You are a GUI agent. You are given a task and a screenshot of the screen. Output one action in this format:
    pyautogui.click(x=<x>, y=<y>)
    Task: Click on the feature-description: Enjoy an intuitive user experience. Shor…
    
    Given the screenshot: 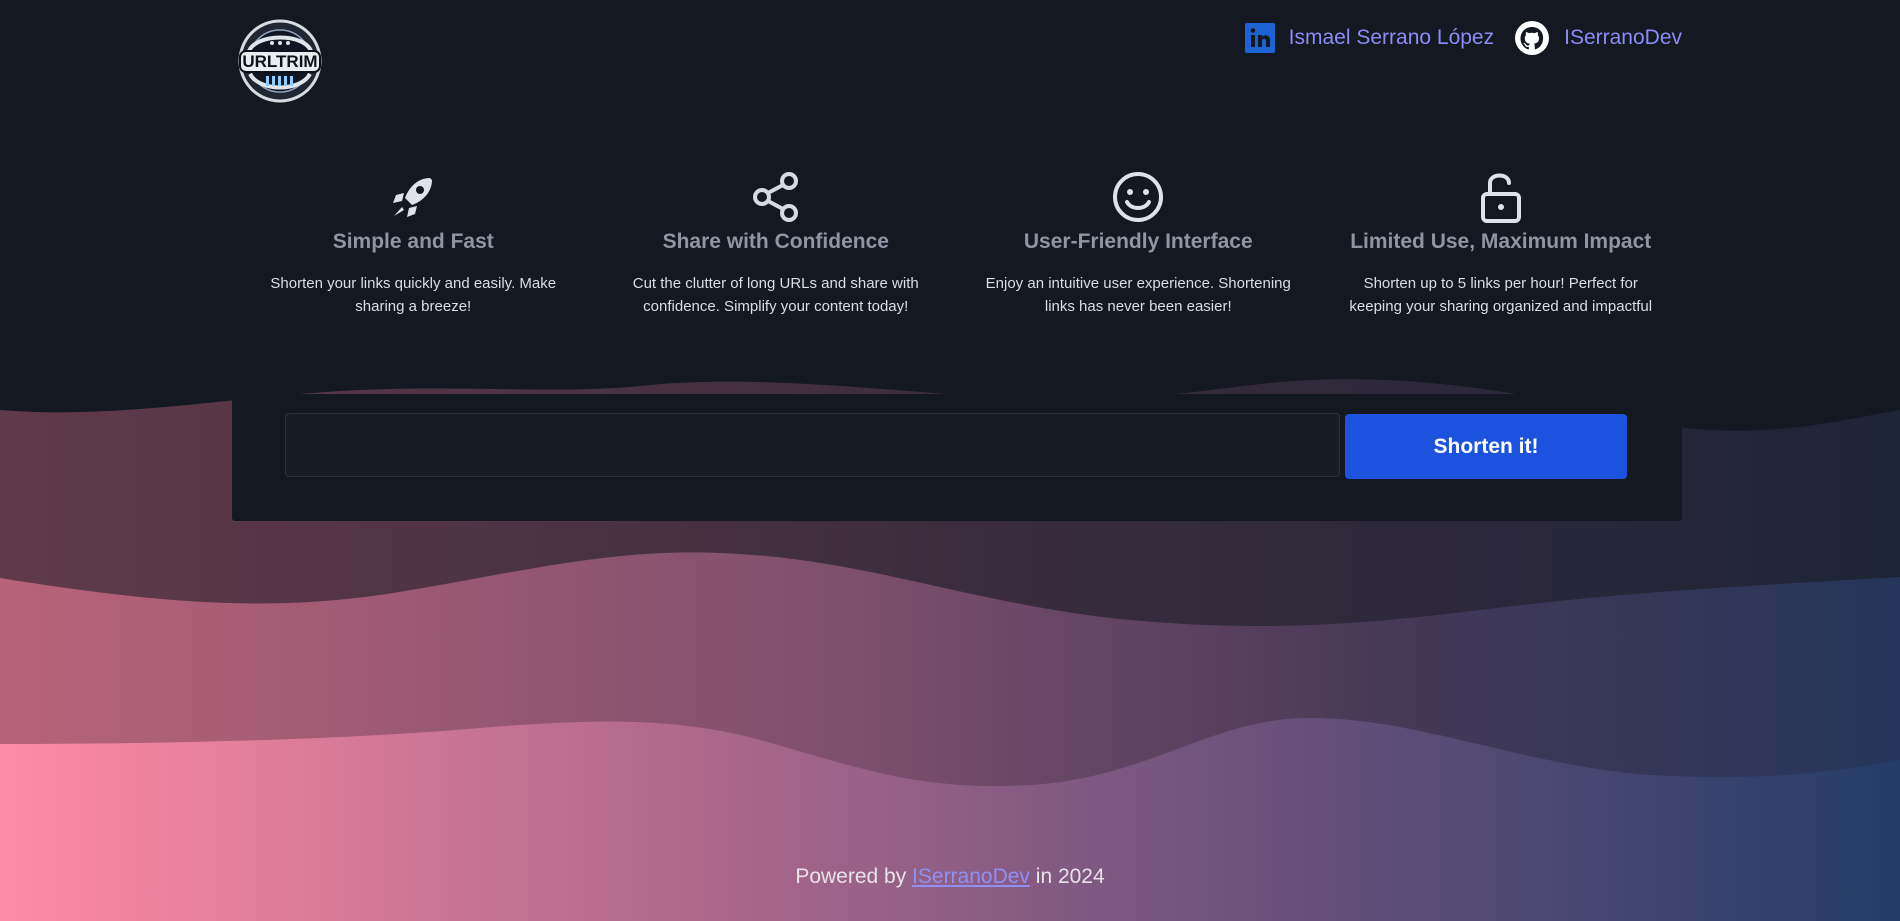 What is the action you would take?
    pyautogui.click(x=1138, y=295)
    